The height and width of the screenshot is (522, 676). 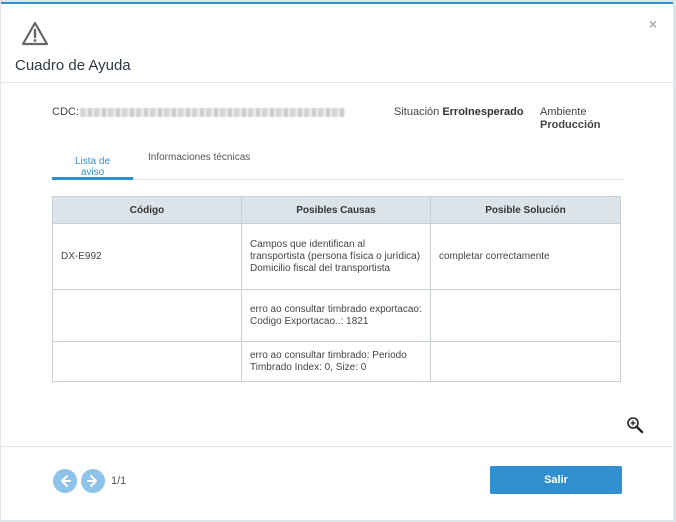 What do you see at coordinates (35, 33) in the screenshot?
I see `warning-icon` at bounding box center [35, 33].